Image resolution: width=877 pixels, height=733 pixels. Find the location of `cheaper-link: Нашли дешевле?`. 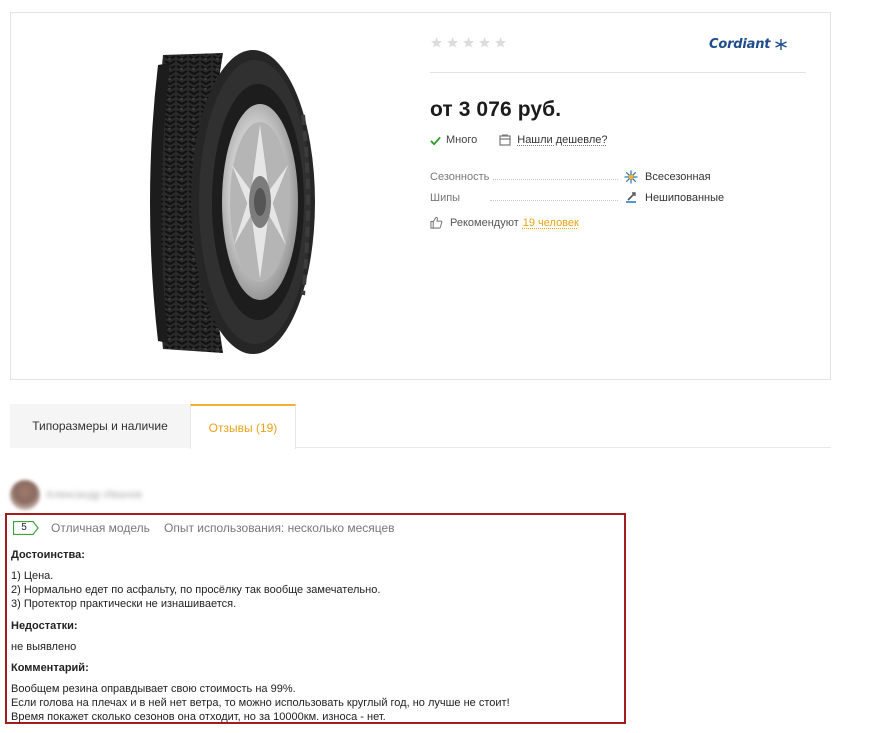

cheaper-link: Нашли дешевле? is located at coordinates (562, 140).